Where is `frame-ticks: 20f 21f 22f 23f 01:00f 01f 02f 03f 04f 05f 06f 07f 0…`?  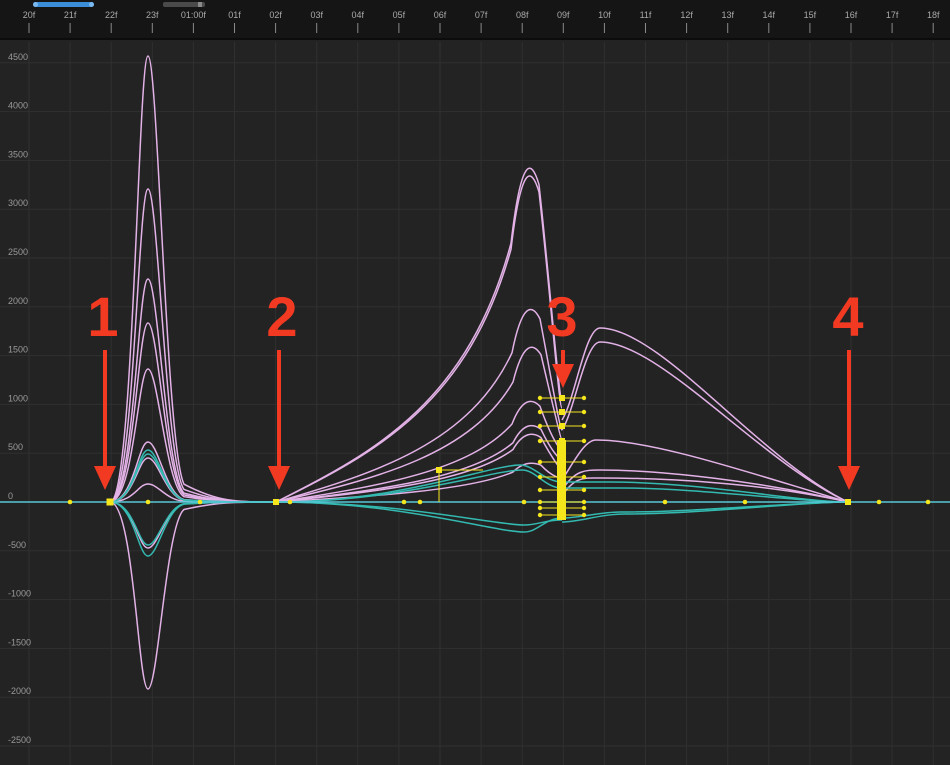 frame-ticks: 20f 21f 22f 23f 01:00f 01f 02f 03f 04f 05f 06f 07f 0… is located at coordinates (481, 21).